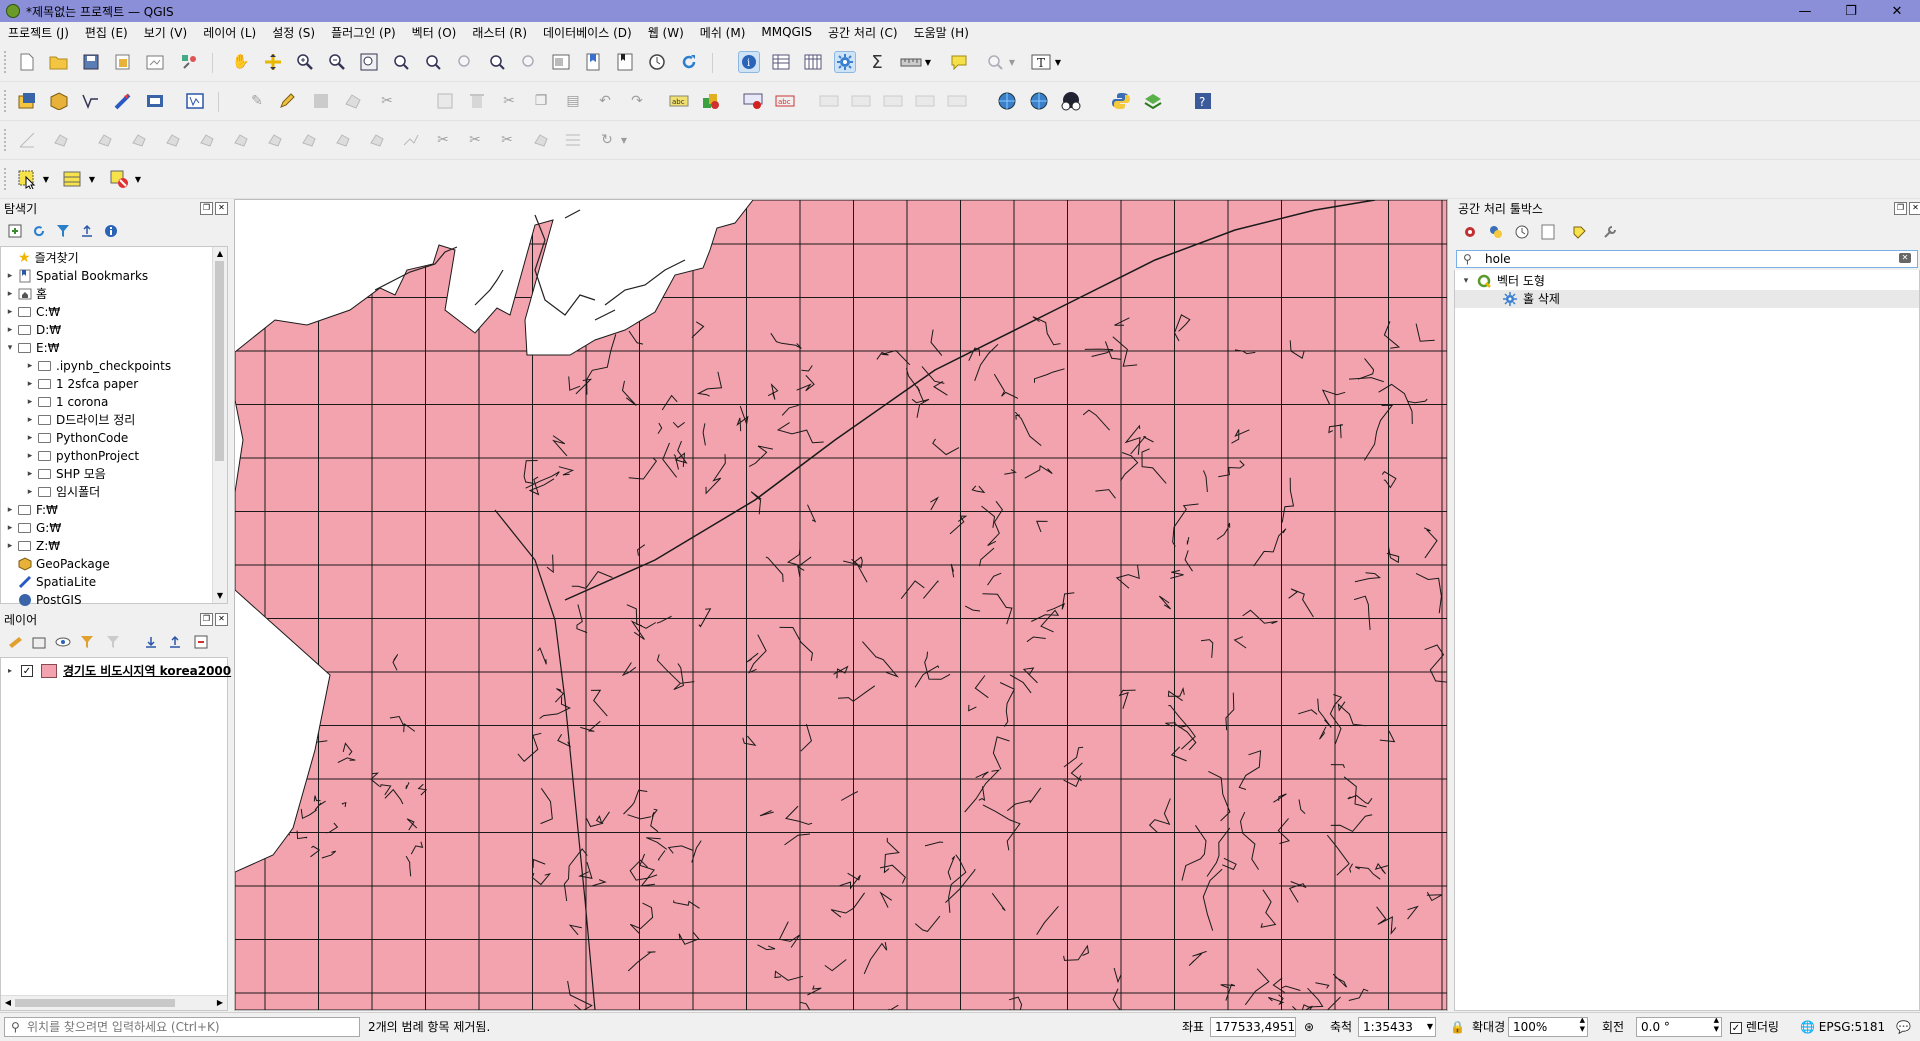  What do you see at coordinates (387, 101) in the screenshot?
I see `digitize-shape-icon: ✂` at bounding box center [387, 101].